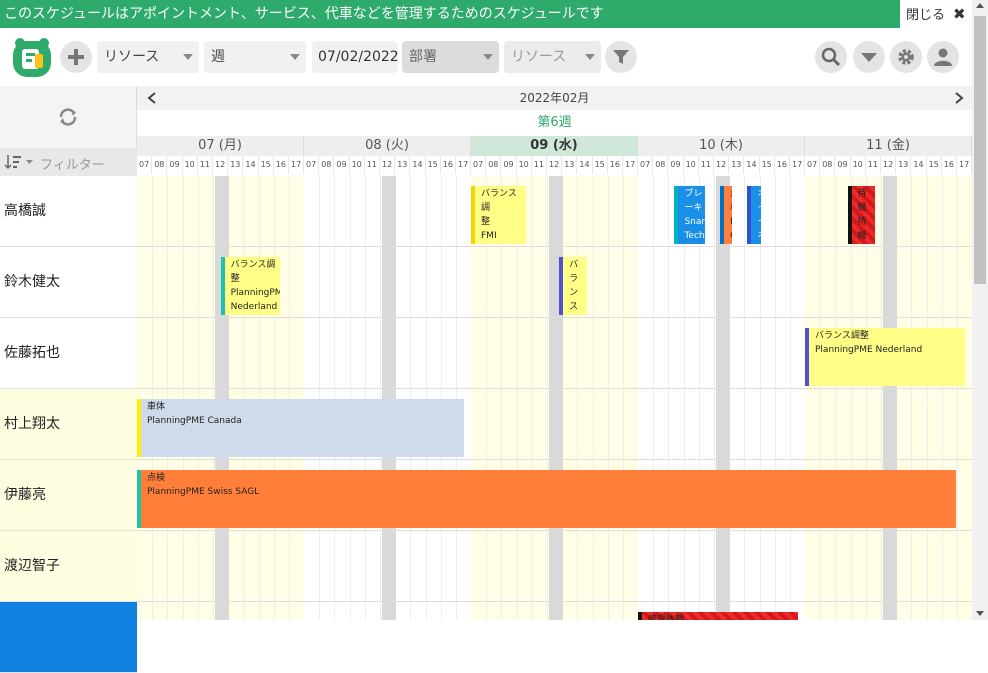  I want to click on user-button, so click(943, 57).